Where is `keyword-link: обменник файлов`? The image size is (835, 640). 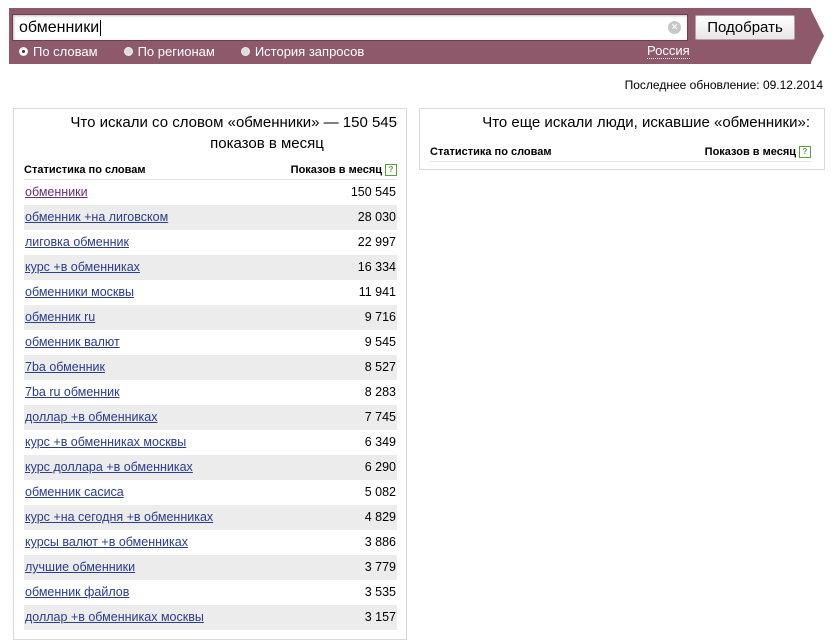
keyword-link: обменник файлов is located at coordinates (77, 592).